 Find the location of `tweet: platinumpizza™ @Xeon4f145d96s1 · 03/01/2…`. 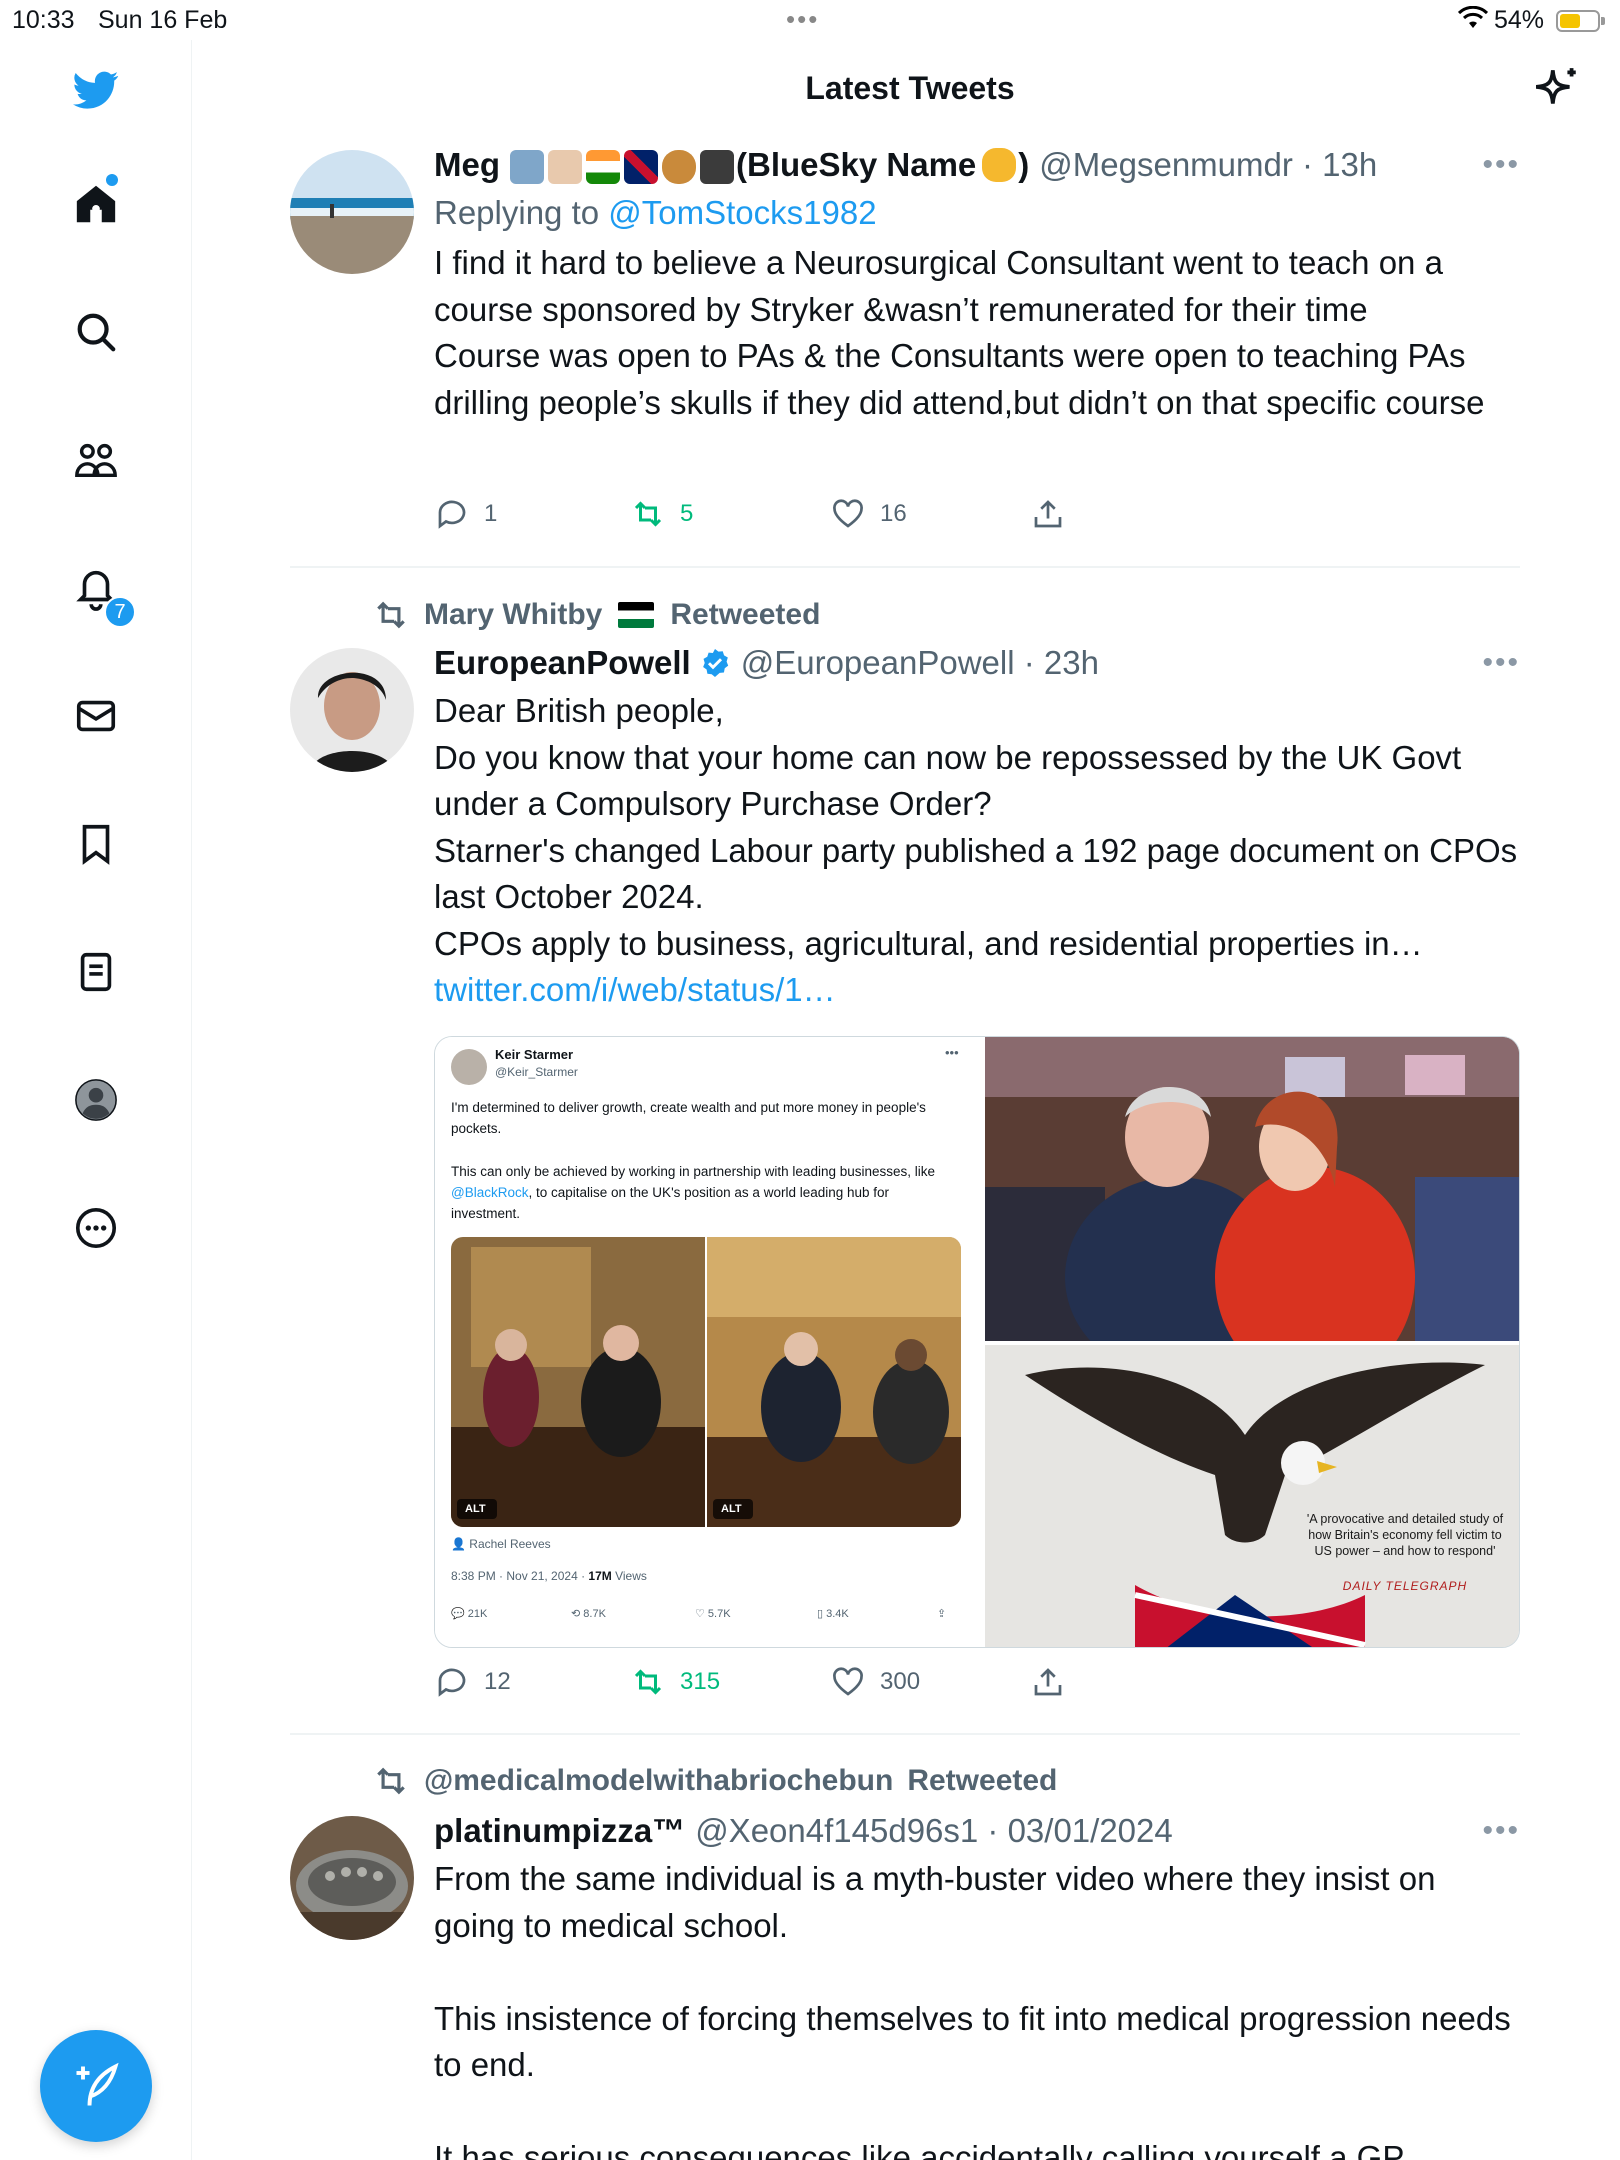

tweet: platinumpizza™ @Xeon4f145d96s1 · 03/01/2… is located at coordinates (905, 1986).